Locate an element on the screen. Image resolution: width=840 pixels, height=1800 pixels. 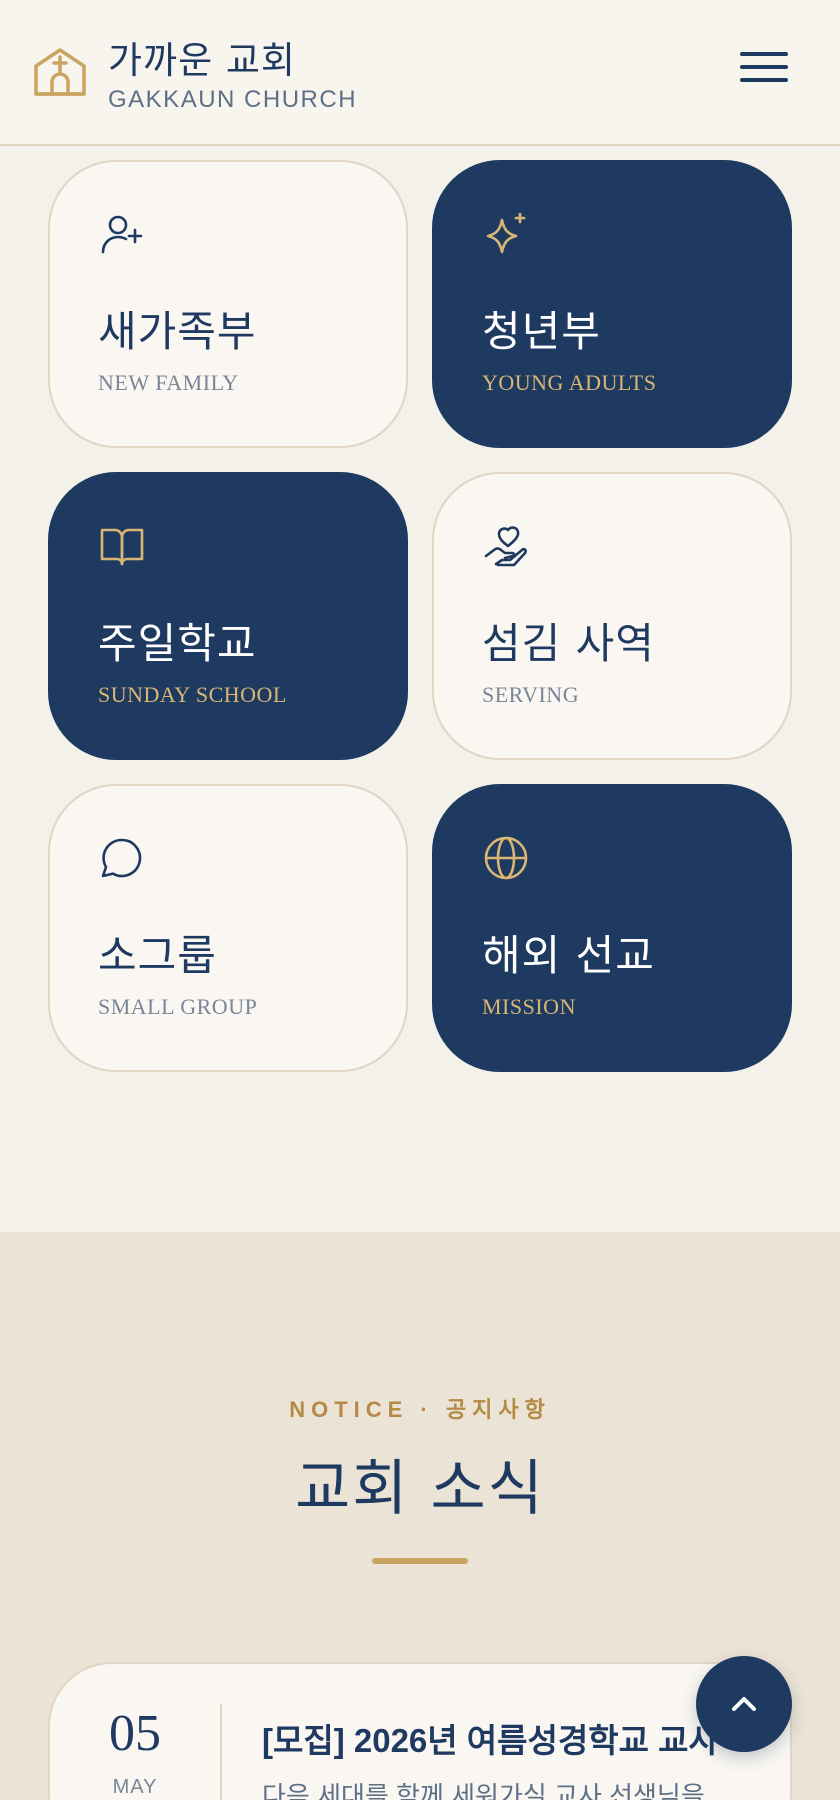
chevron-up-icon is located at coordinates (744, 1704).